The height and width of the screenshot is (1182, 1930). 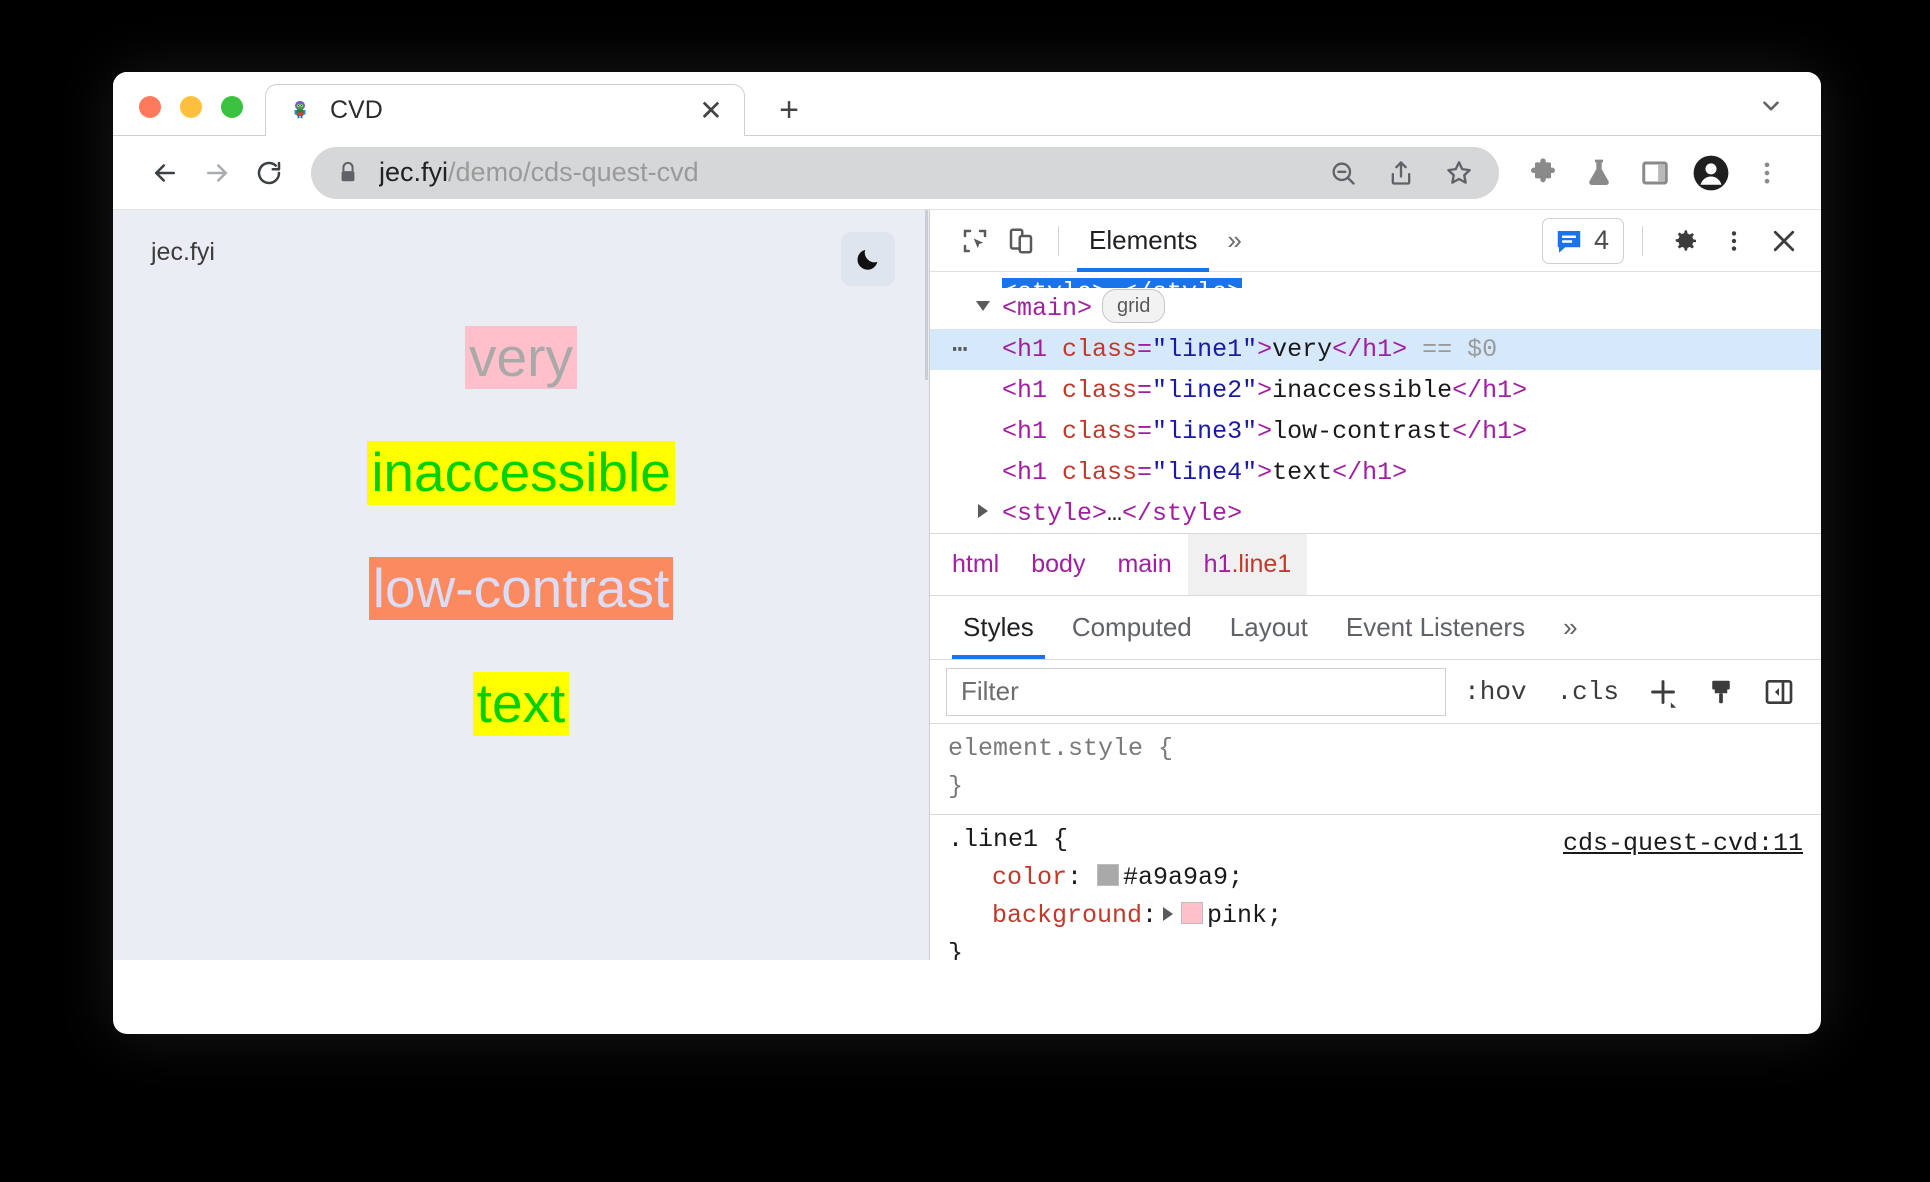 I want to click on more-panels-button: », so click(x=1234, y=241).